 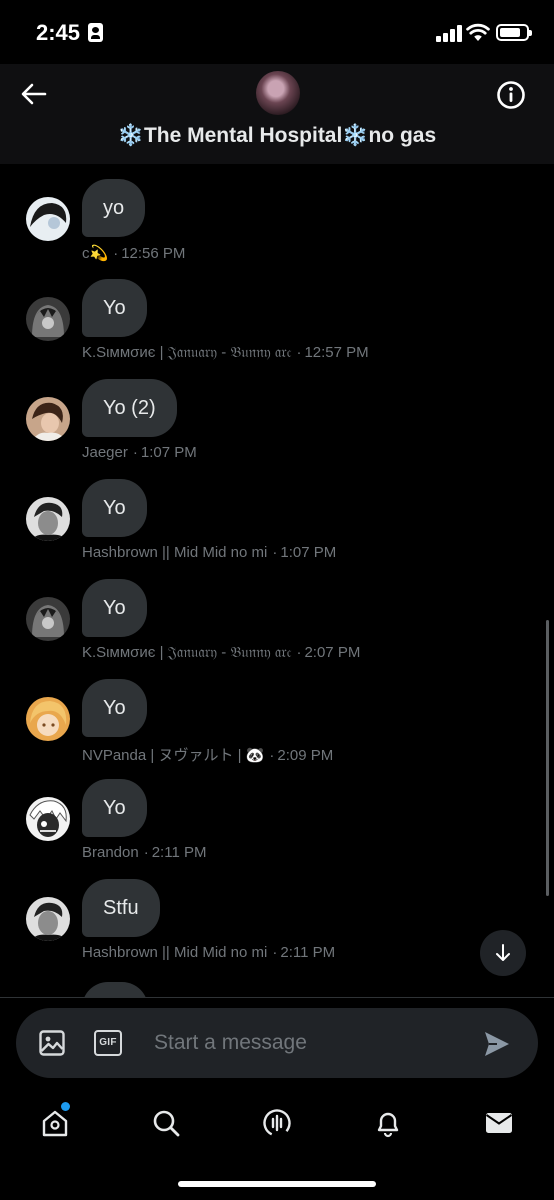 What do you see at coordinates (305, 755) in the screenshot?
I see `message-time: 2:09 PM` at bounding box center [305, 755].